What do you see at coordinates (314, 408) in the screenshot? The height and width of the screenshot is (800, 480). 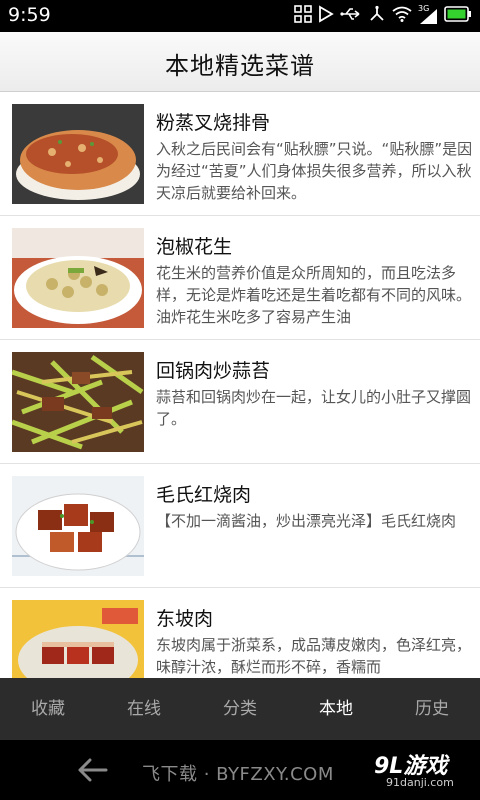 I see `recipe-description: 蒜苔和回锅肉炒在一起，让女儿的小肚子又撑圆了。` at bounding box center [314, 408].